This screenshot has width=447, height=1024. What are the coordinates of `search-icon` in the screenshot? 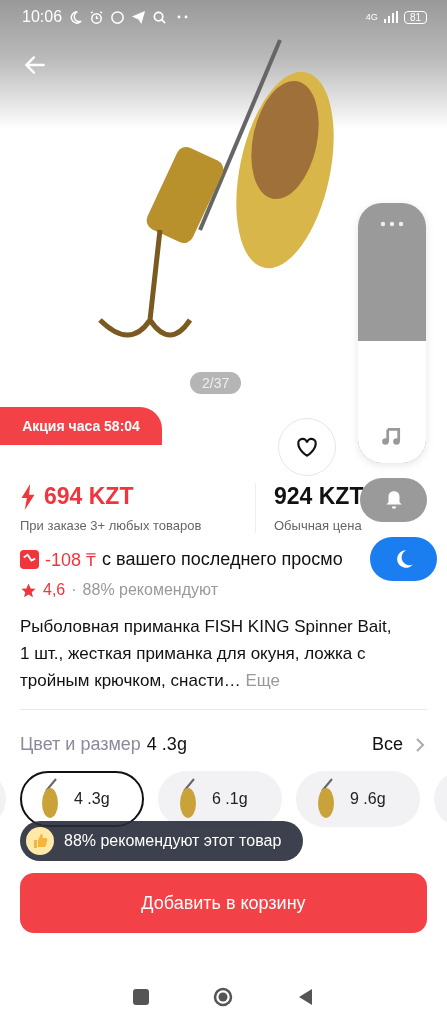 It's located at (160, 17).